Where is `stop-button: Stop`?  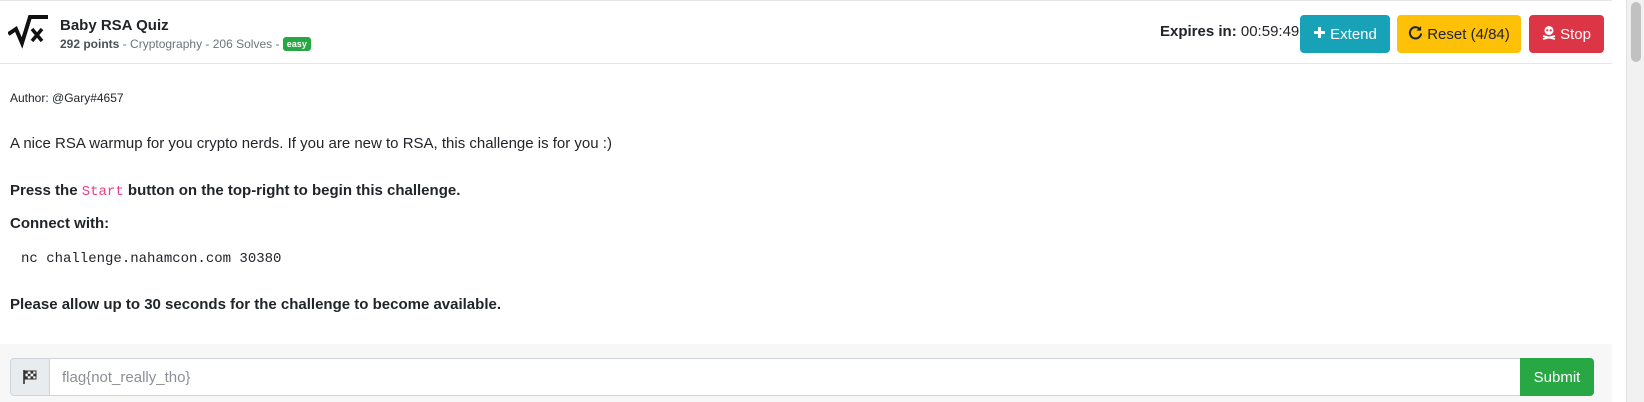 stop-button: Stop is located at coordinates (1566, 34).